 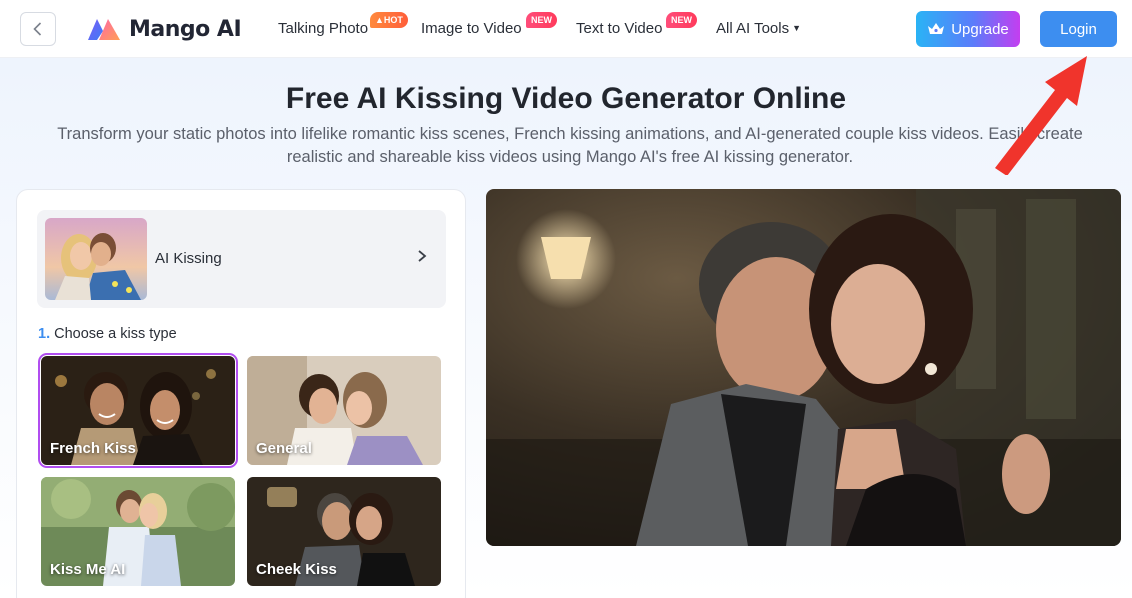 What do you see at coordinates (566, 98) in the screenshot?
I see `page-title: Free AI Kissing Video Generator Online` at bounding box center [566, 98].